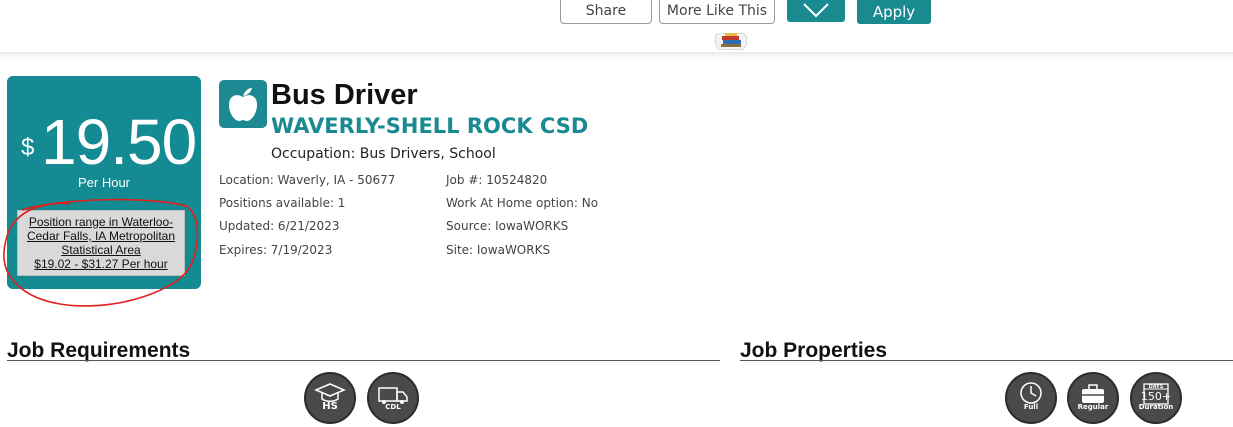 The image size is (1233, 427). I want to click on duration-value: 150+, so click(1156, 396).